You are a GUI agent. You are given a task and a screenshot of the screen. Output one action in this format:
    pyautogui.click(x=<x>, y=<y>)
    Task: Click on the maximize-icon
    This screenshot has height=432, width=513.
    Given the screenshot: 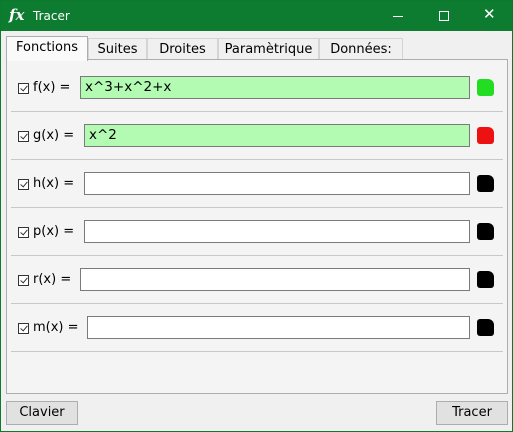 What is the action you would take?
    pyautogui.click(x=444, y=16)
    